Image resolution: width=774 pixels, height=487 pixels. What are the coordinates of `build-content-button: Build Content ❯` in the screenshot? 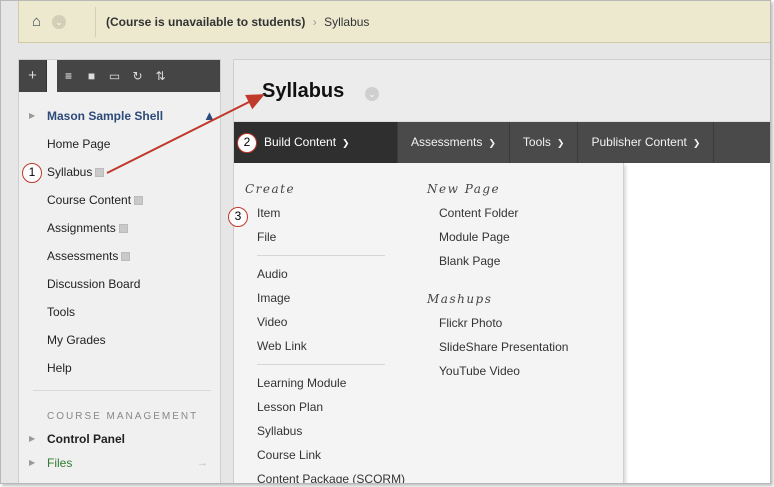 It's located at (316, 142).